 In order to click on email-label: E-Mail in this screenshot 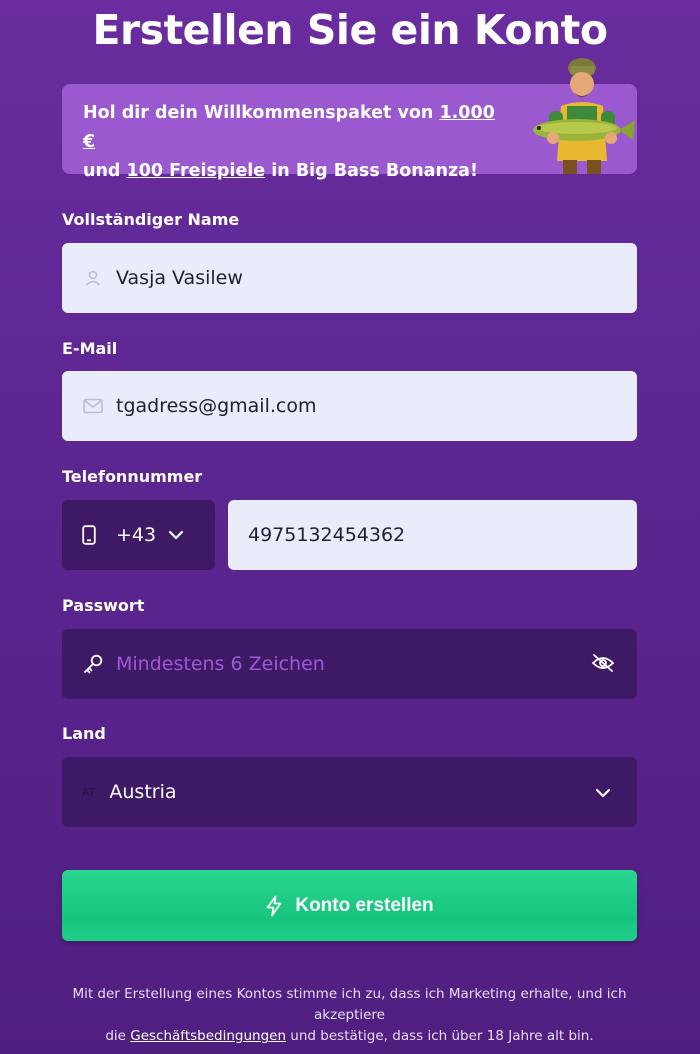, I will do `click(90, 348)`.